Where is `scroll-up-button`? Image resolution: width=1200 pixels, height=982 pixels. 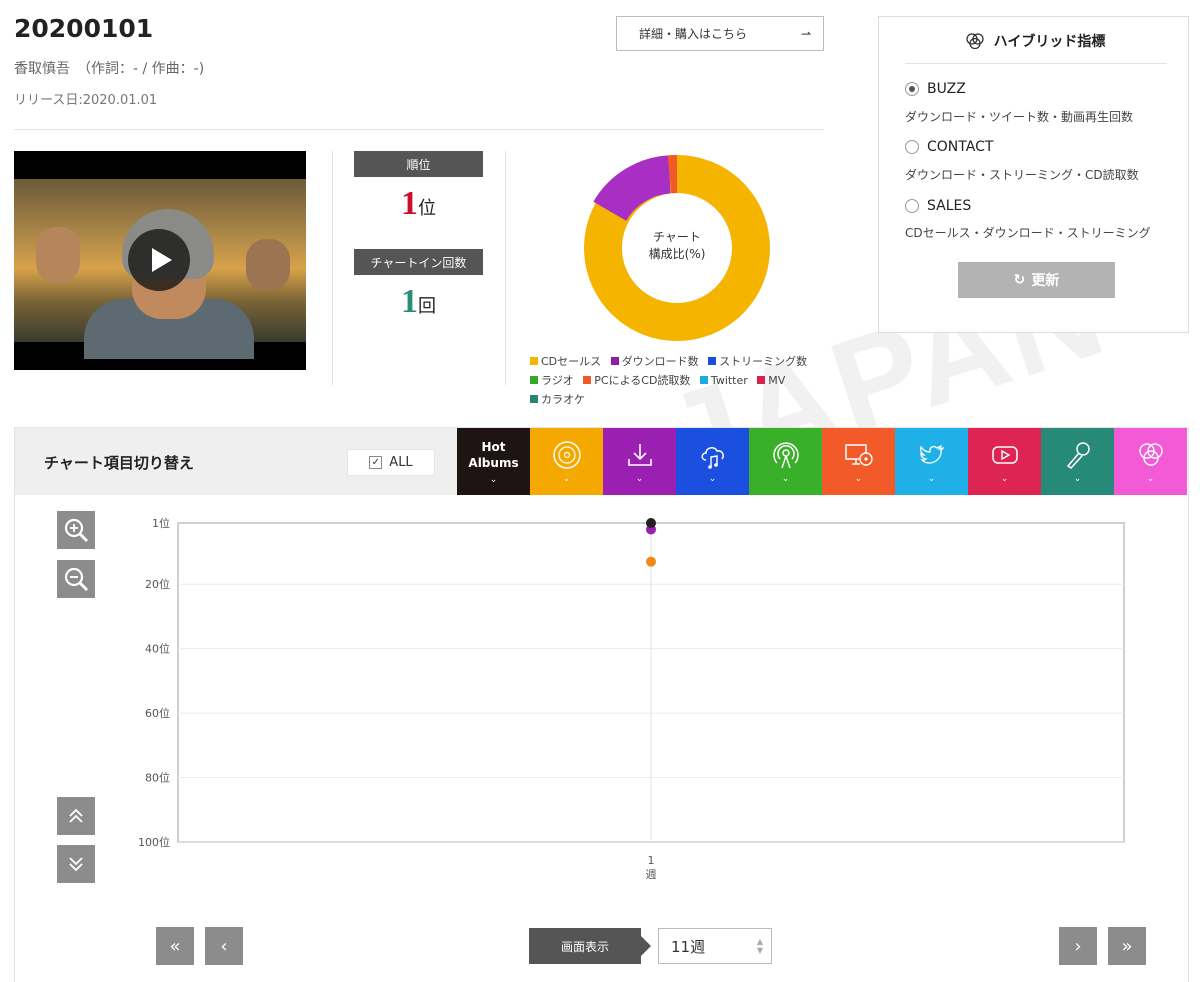 scroll-up-button is located at coordinates (76, 816).